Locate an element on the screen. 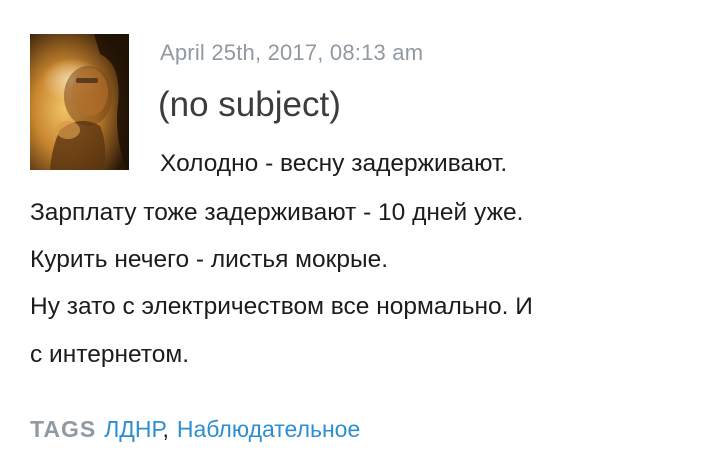  post-body-line: Курить нечего - листья мокрые. is located at coordinates (209, 259).